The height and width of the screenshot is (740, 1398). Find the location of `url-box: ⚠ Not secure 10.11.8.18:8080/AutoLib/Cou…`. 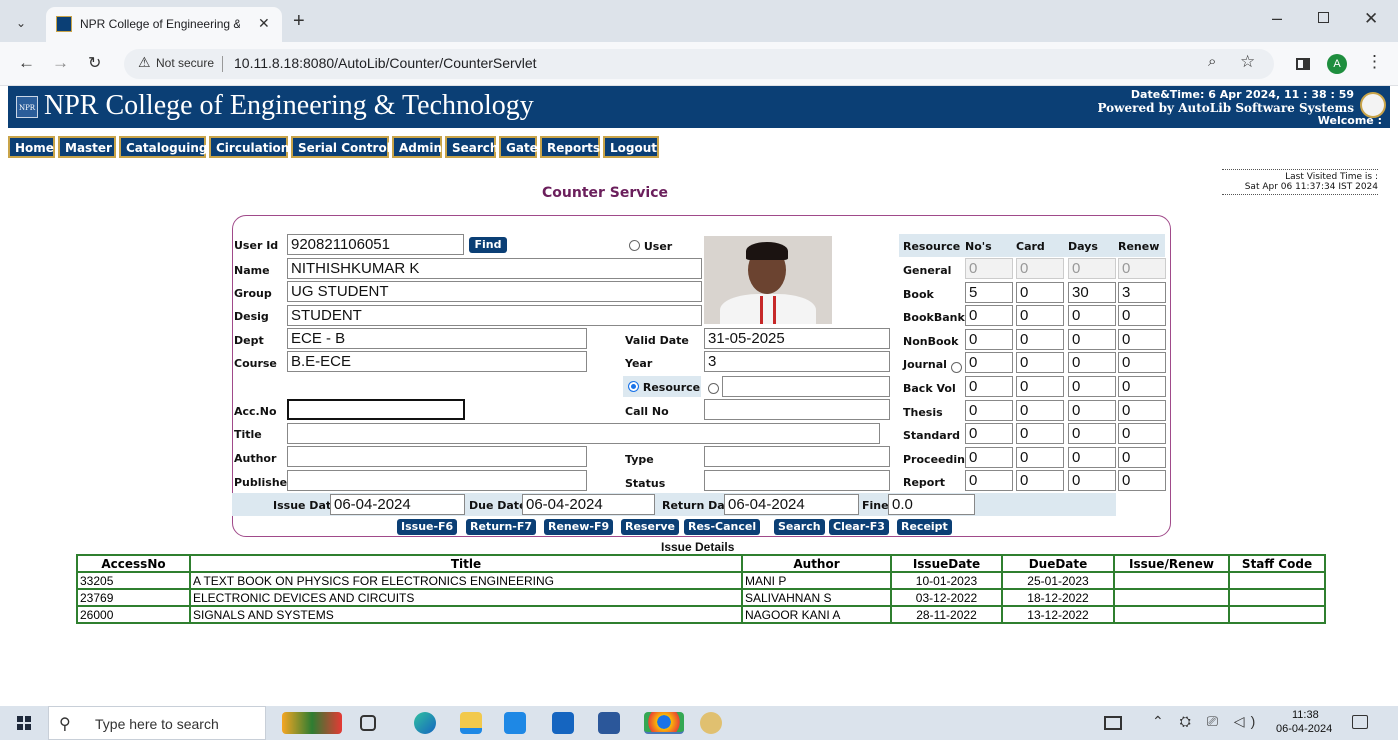

url-box: ⚠ Not secure 10.11.8.18:8080/AutoLib/Cou… is located at coordinates (699, 64).